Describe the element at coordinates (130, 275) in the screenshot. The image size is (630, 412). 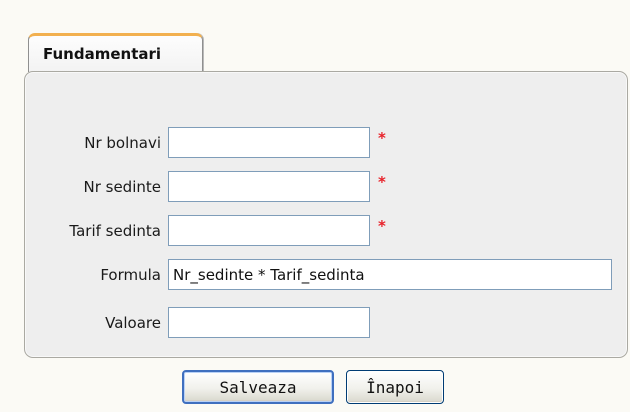
I see `formula-label: Formula` at that location.